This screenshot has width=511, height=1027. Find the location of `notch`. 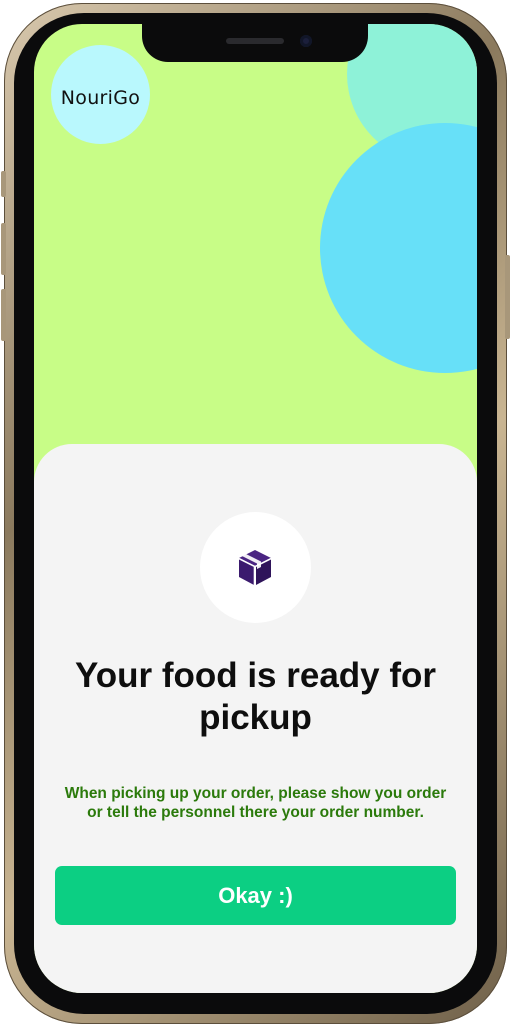

notch is located at coordinates (255, 43).